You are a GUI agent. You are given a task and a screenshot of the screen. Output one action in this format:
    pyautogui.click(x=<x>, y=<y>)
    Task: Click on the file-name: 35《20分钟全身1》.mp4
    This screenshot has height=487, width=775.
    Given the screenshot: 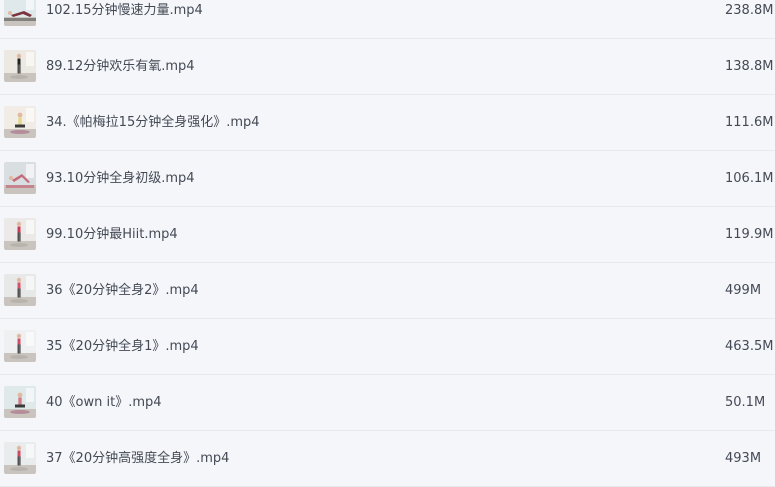 What is the action you would take?
    pyautogui.click(x=122, y=347)
    